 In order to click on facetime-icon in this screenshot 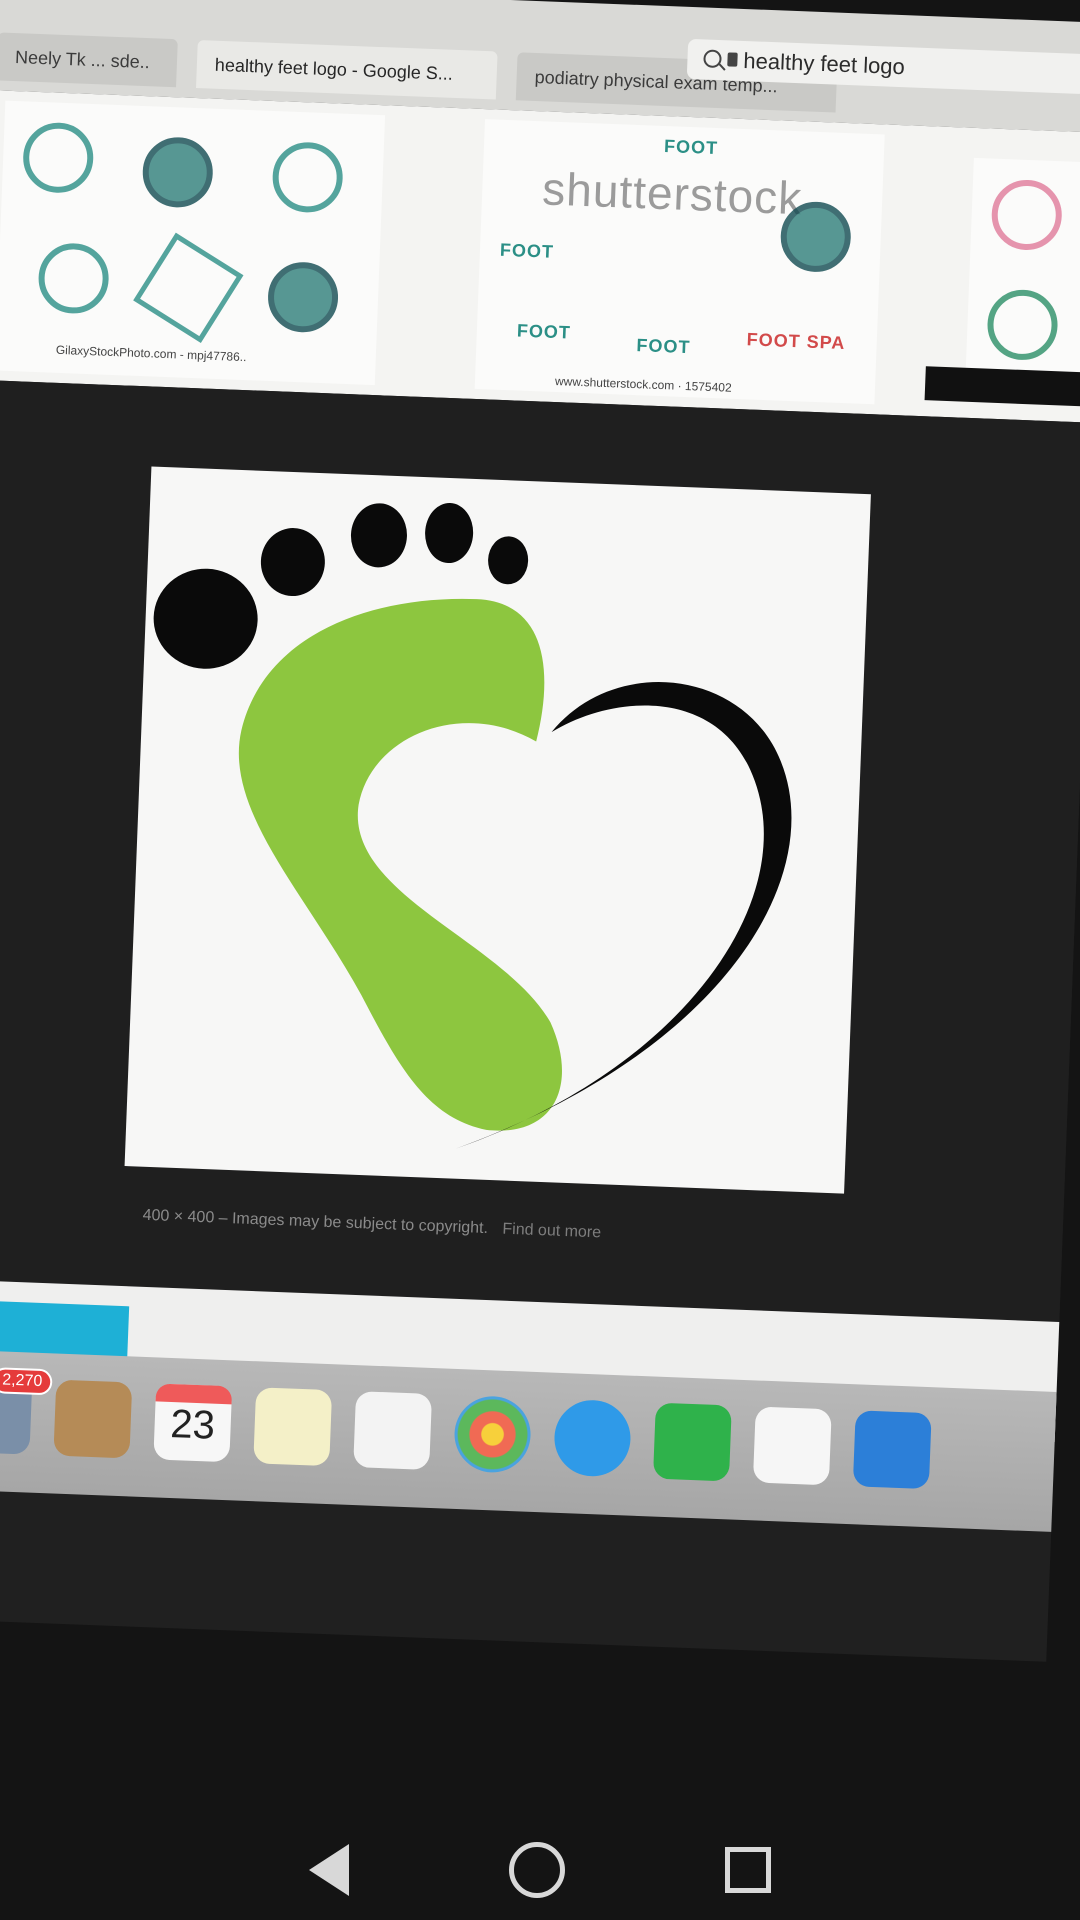, I will do `click(692, 1442)`.